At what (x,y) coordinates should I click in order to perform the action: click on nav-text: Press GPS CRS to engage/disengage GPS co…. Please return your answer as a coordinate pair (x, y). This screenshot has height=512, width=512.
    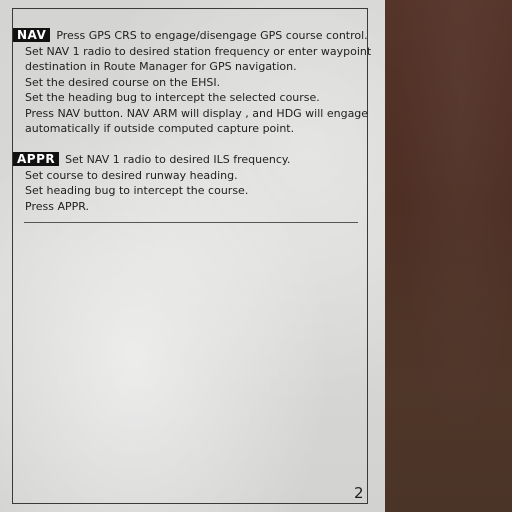
    Looking at the image, I should click on (212, 35).